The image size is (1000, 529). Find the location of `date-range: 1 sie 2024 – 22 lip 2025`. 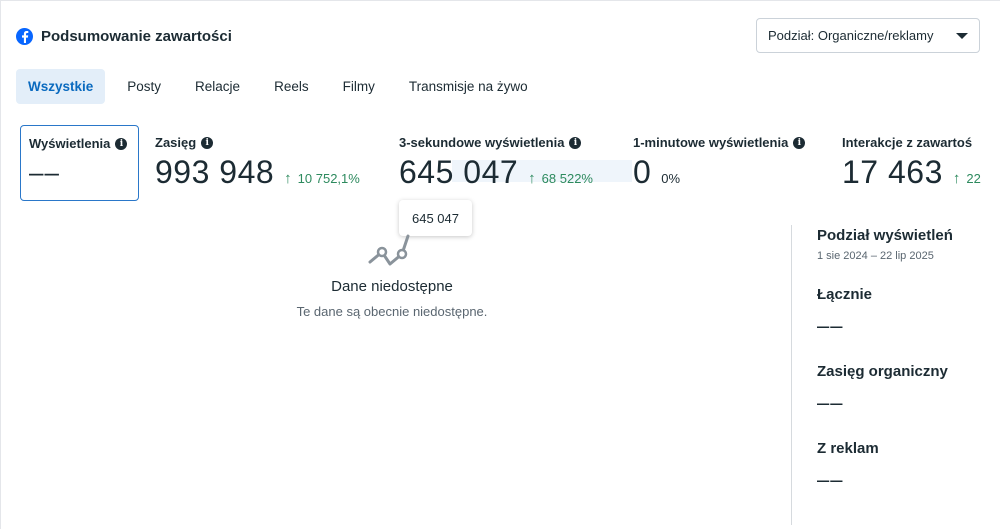

date-range: 1 sie 2024 – 22 lip 2025 is located at coordinates (875, 256).